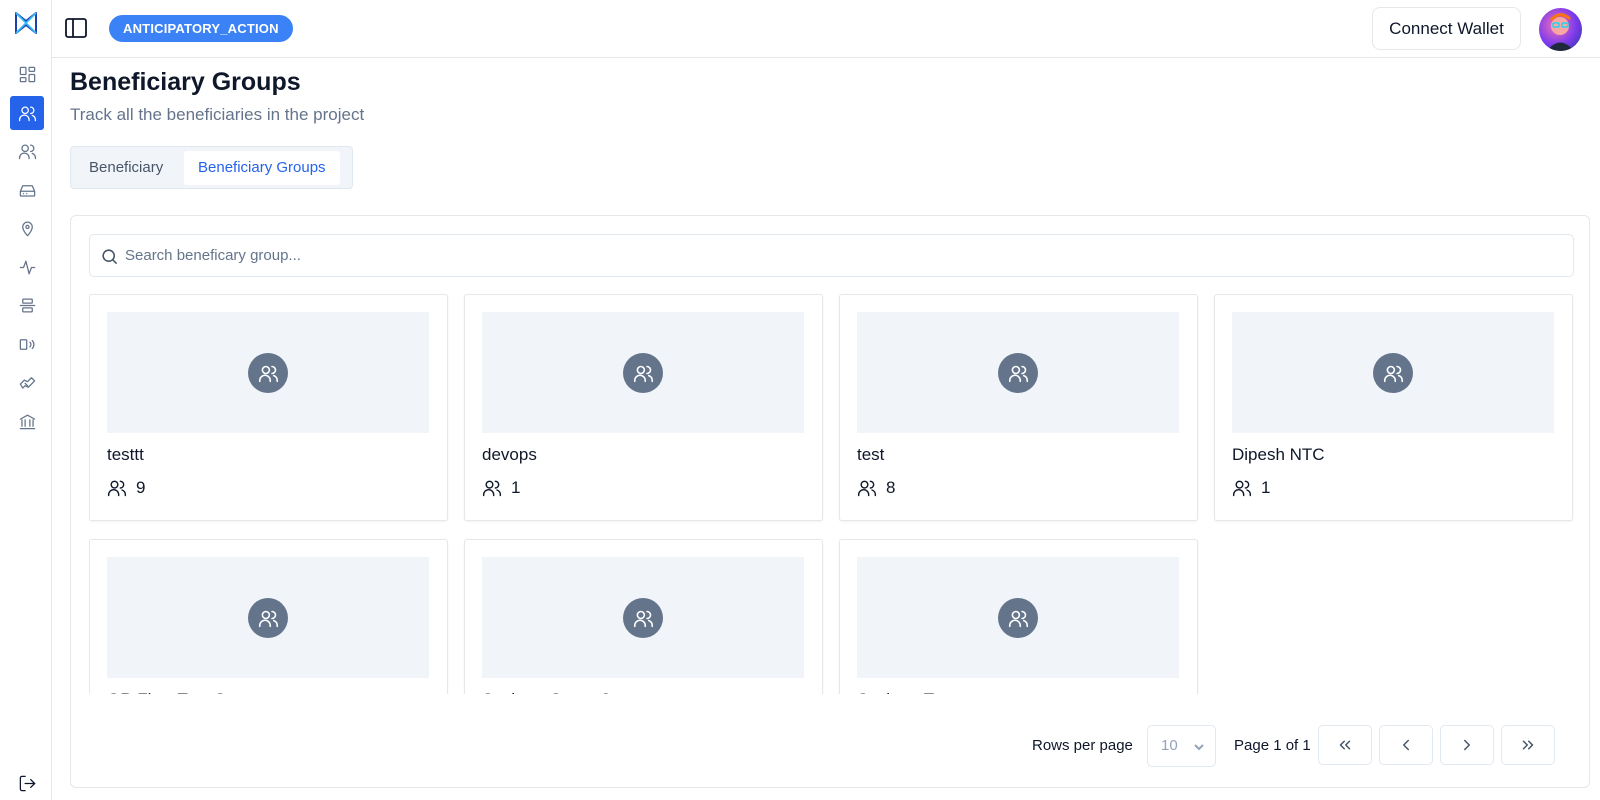  Describe the element at coordinates (1181, 746) in the screenshot. I see `rows-per-page-select: 10` at that location.